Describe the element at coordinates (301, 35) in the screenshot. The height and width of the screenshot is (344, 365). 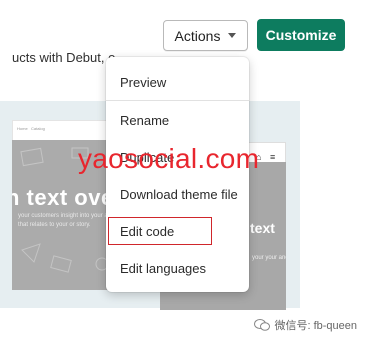
I see `customize-button: Customize` at that location.